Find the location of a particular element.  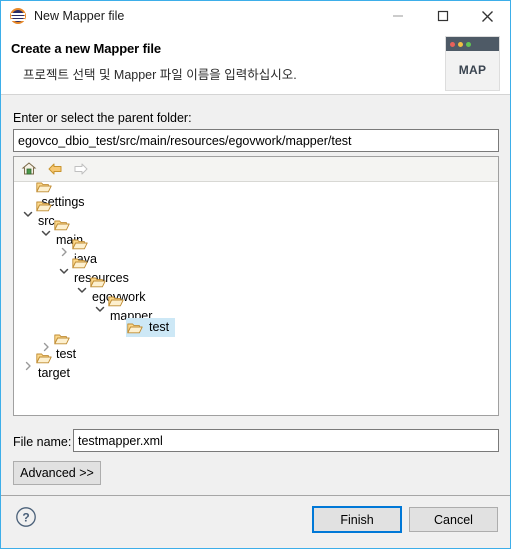

window-controls is located at coordinates (442, 16).